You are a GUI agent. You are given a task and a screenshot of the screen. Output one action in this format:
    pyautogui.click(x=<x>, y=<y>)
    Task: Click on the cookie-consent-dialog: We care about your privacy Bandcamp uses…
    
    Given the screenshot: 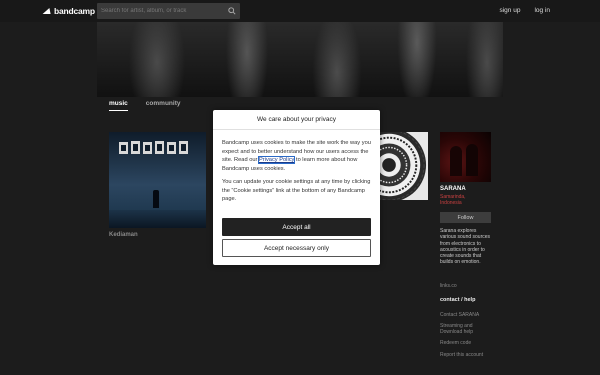 What is the action you would take?
    pyautogui.click(x=296, y=187)
    